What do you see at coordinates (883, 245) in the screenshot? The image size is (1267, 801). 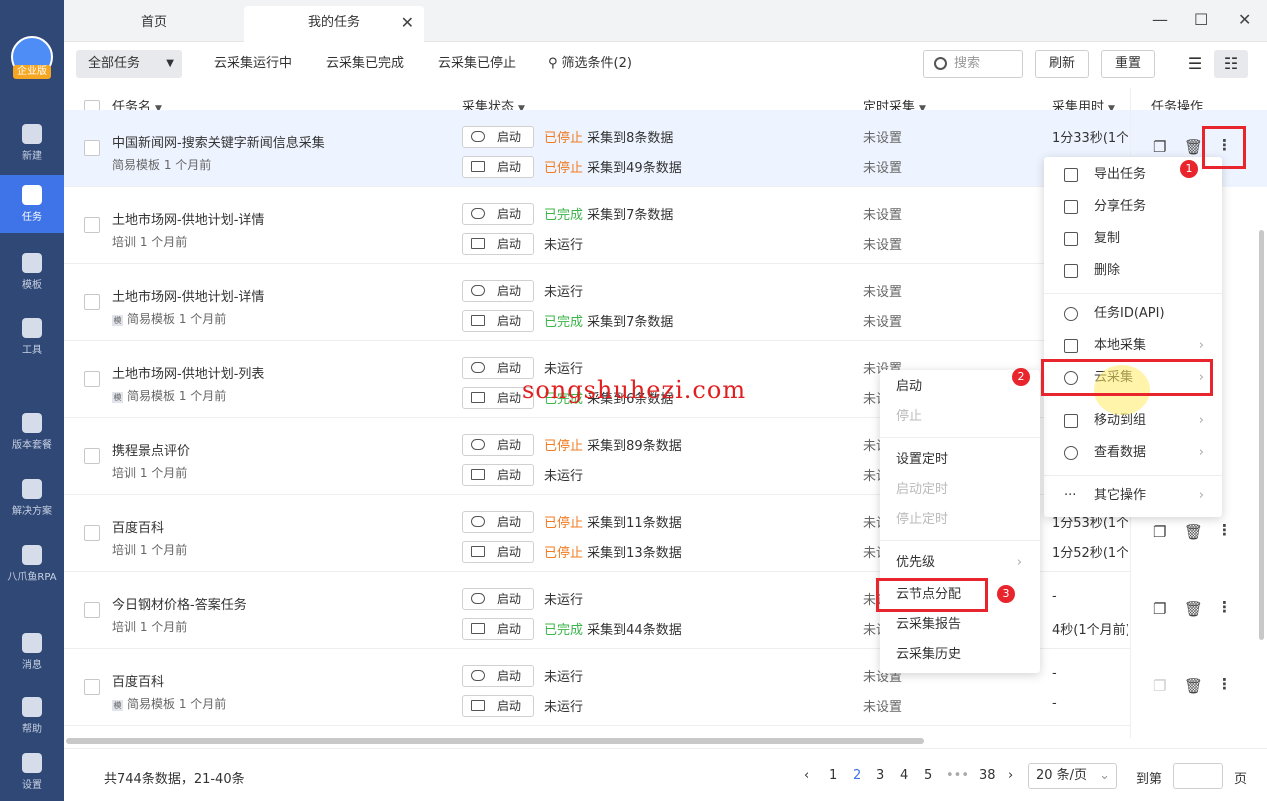 I see `local-schedule: 未设置` at bounding box center [883, 245].